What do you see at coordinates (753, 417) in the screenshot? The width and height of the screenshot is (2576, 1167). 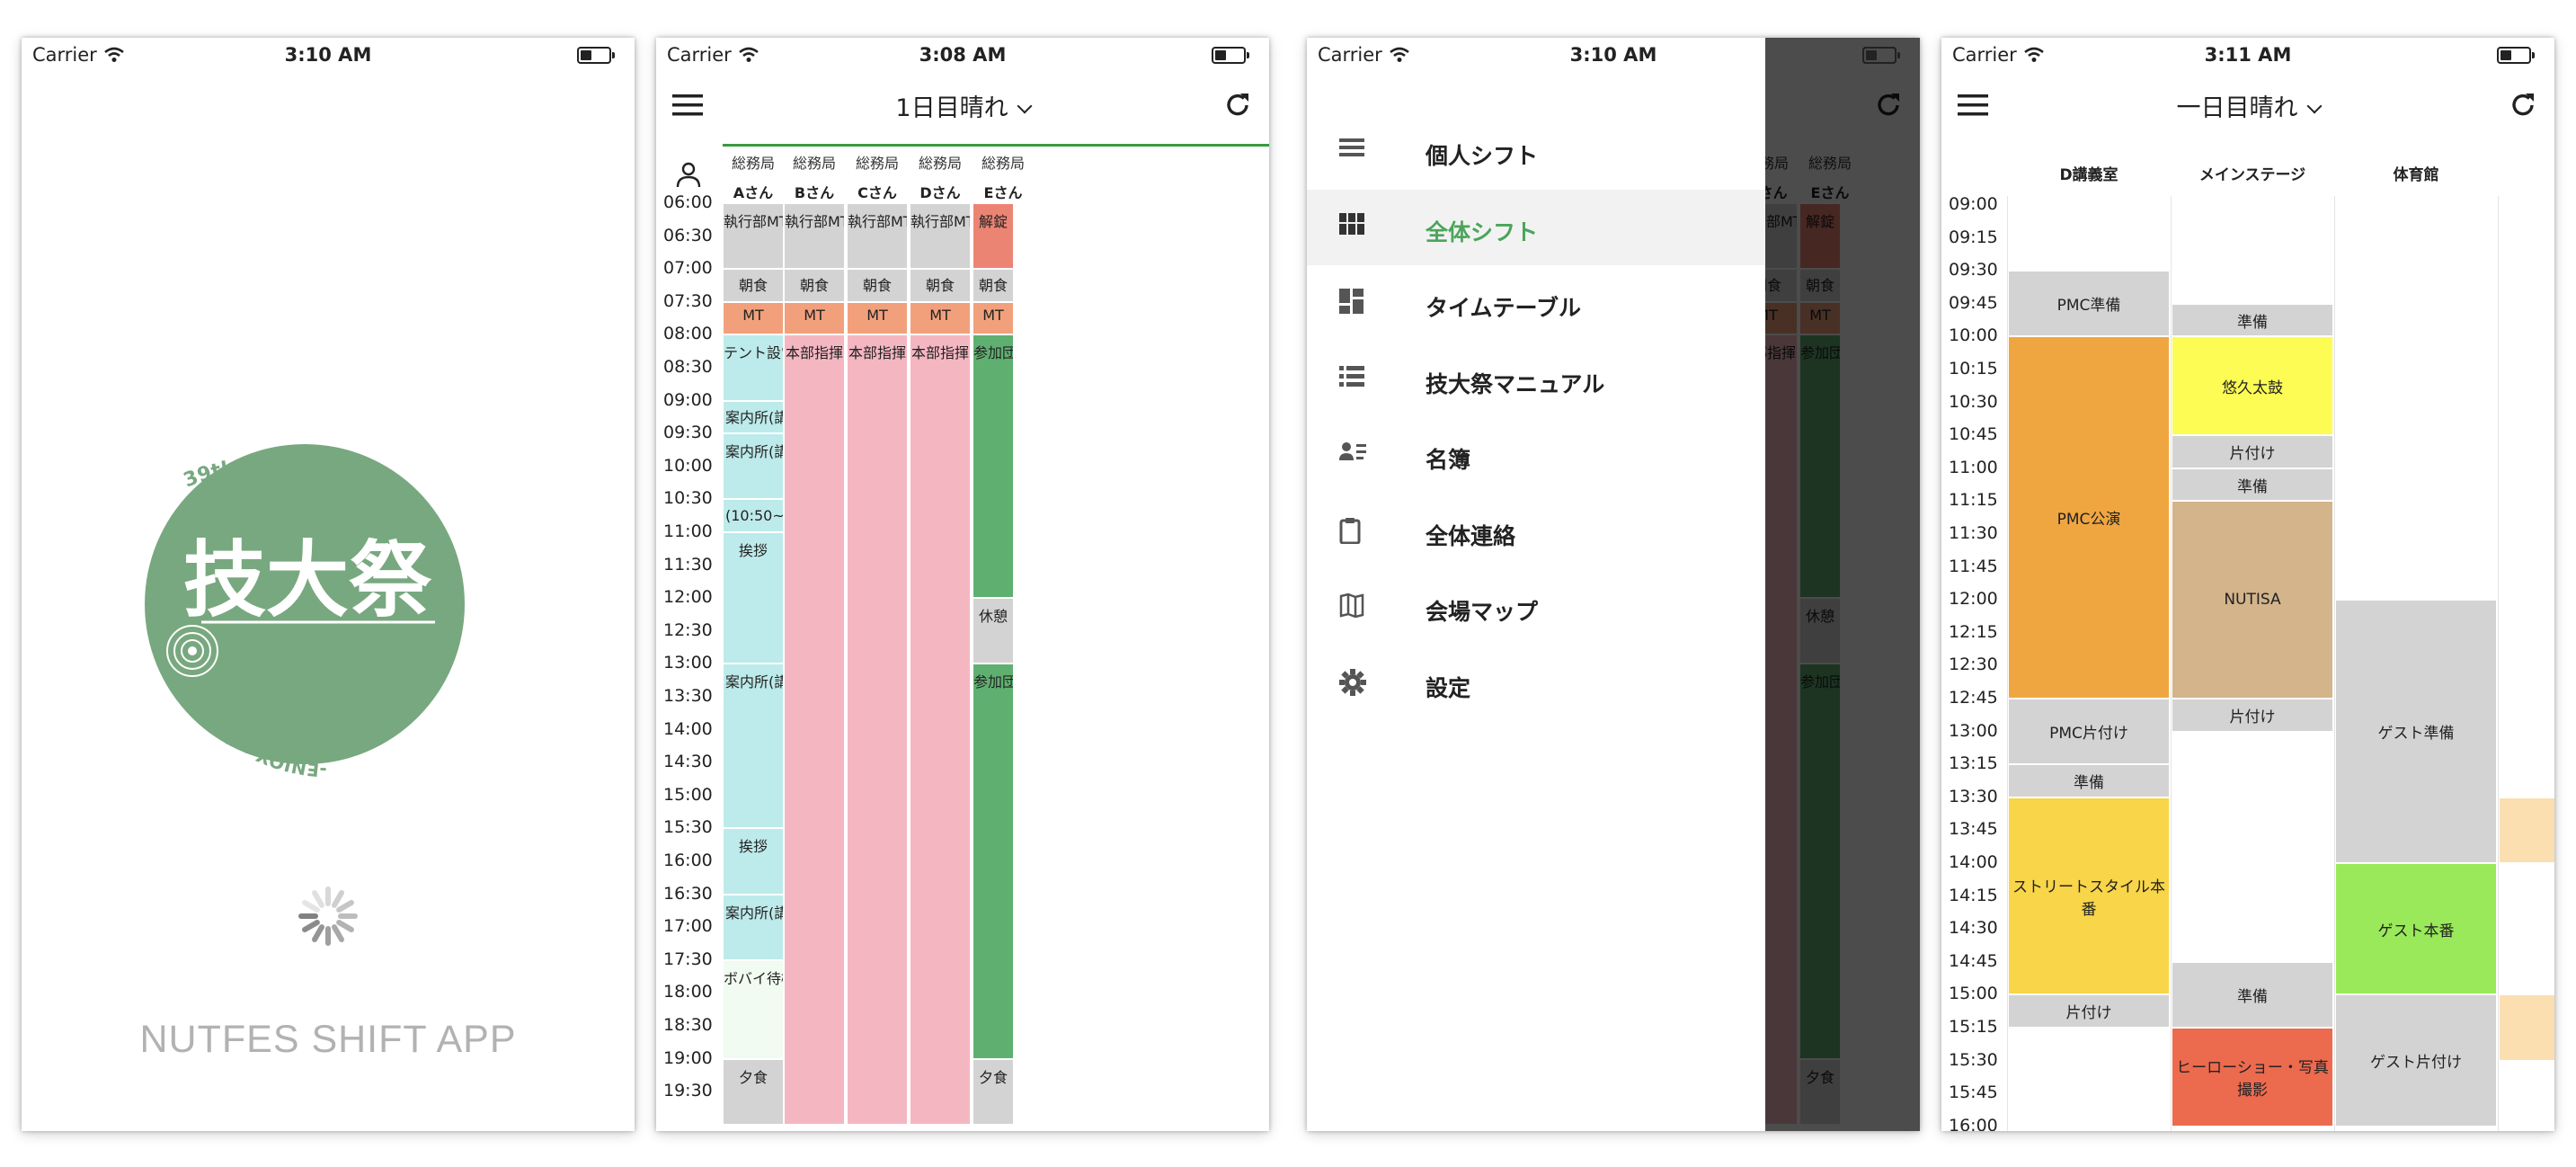 I see `shift-block: 案内所(講義棟)貝` at bounding box center [753, 417].